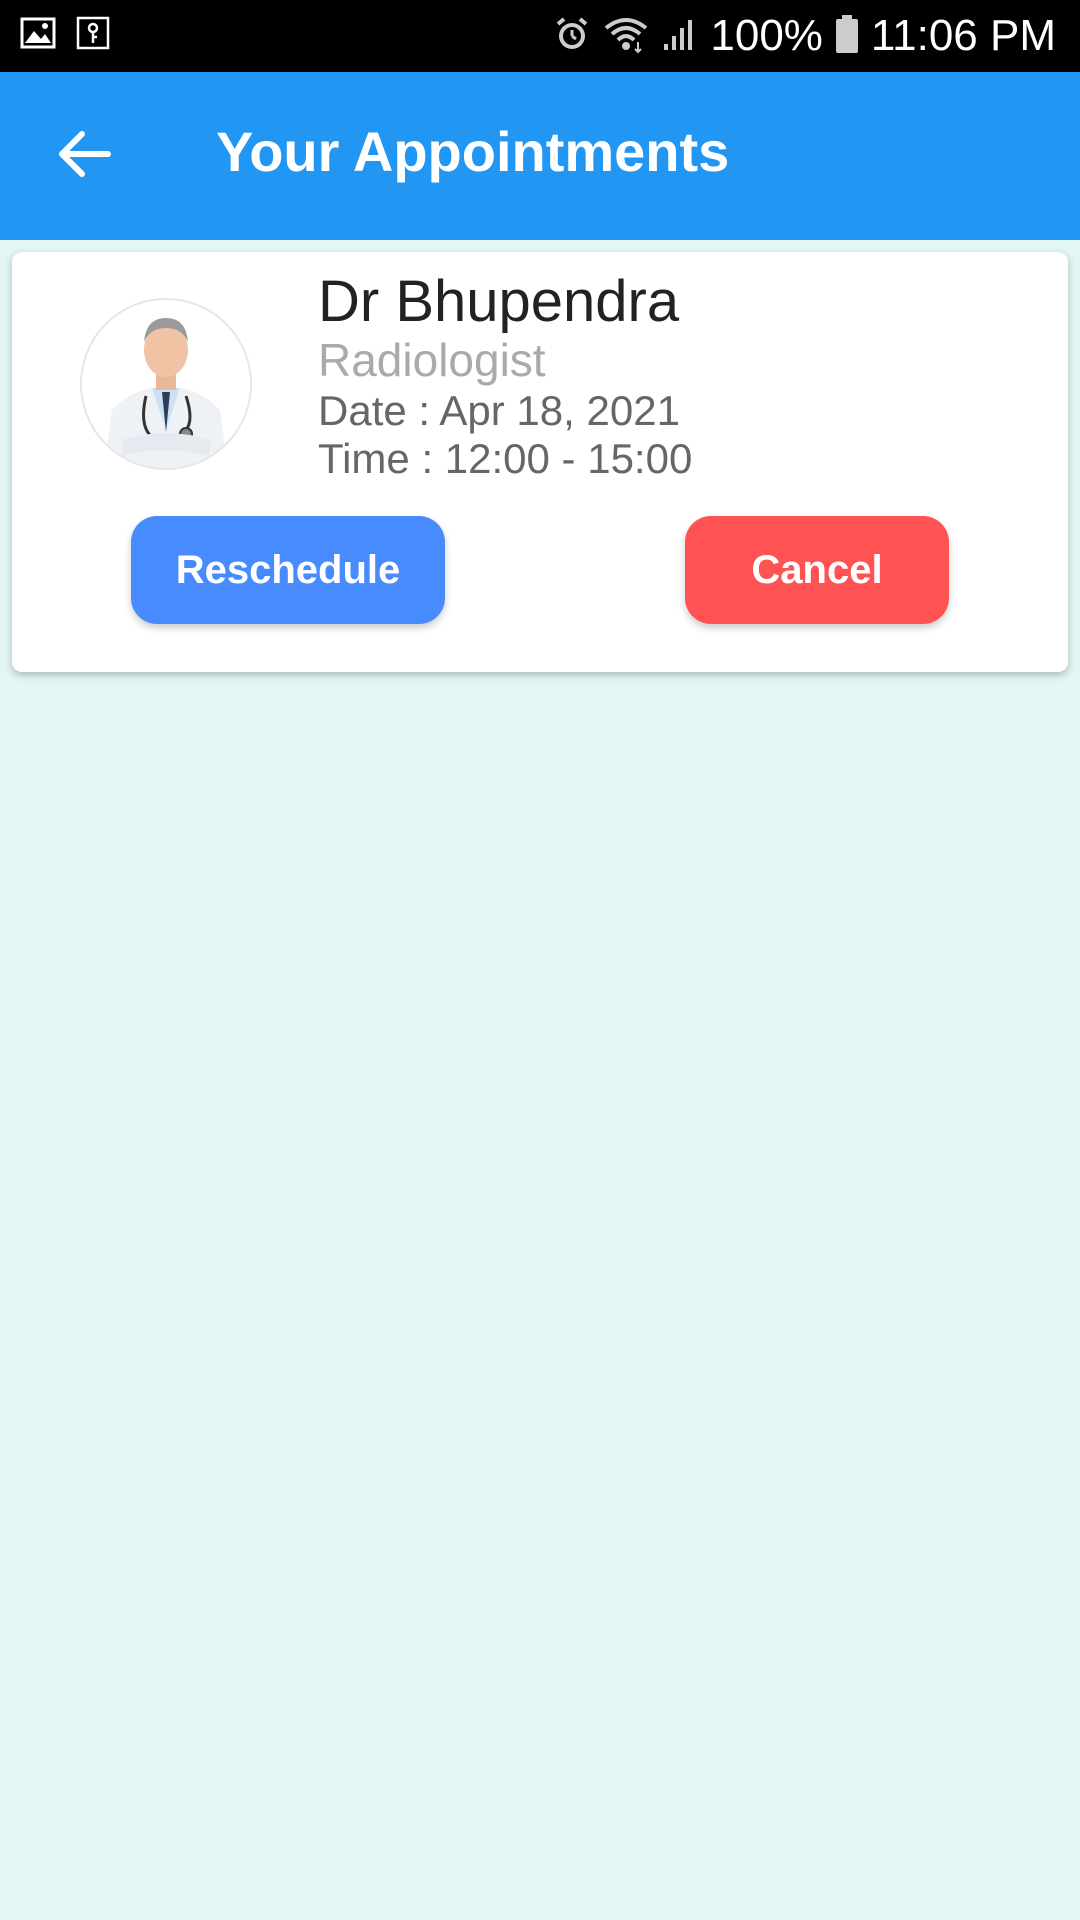 This screenshot has width=1080, height=1920. Describe the element at coordinates (817, 570) in the screenshot. I see `cancel-button: Cancel` at that location.